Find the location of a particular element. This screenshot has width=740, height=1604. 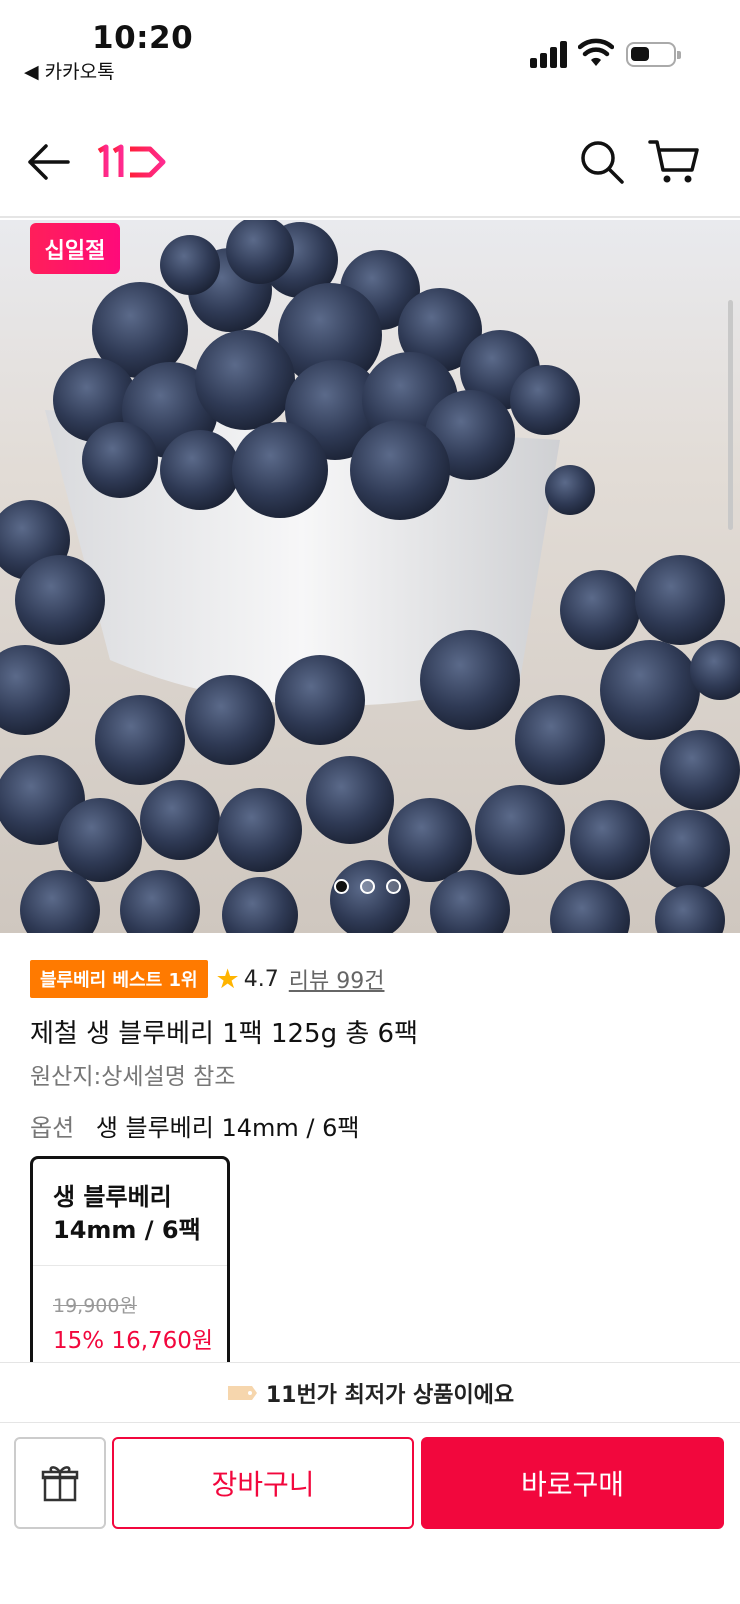

star-icon: ★ is located at coordinates (227, 979).